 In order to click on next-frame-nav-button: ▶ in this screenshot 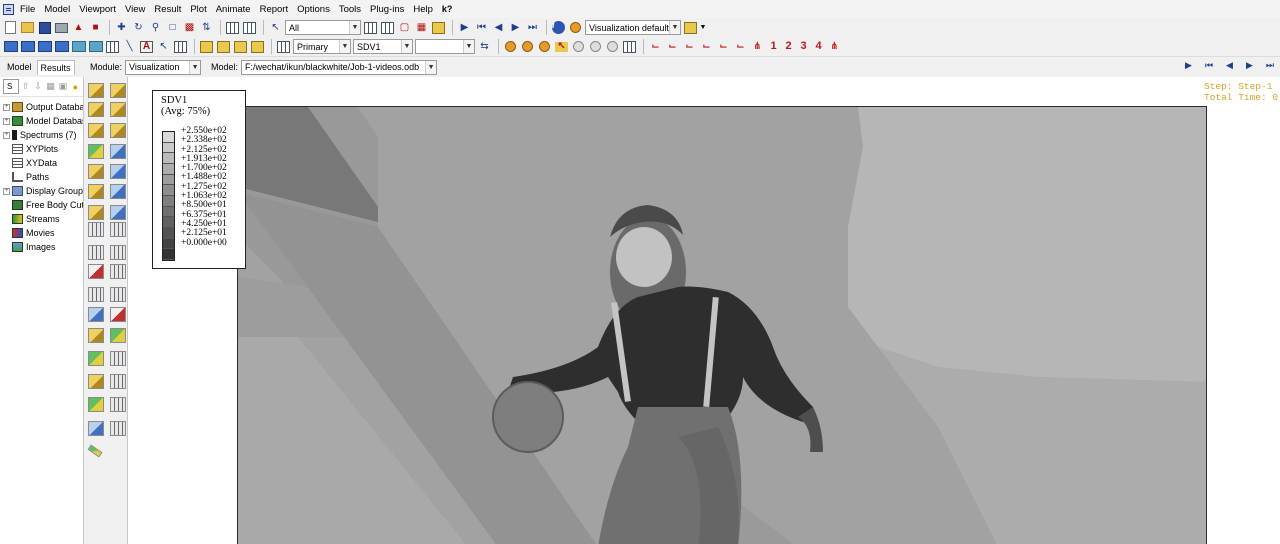, I will do `click(1249, 65)`.